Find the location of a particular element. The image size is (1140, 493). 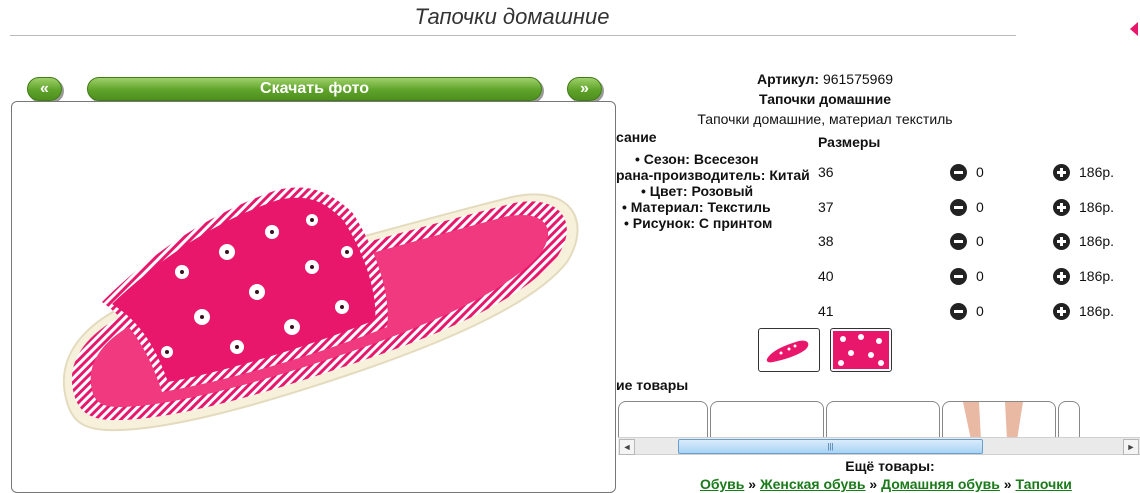

size-row: 40 0 186р. is located at coordinates (968, 278).